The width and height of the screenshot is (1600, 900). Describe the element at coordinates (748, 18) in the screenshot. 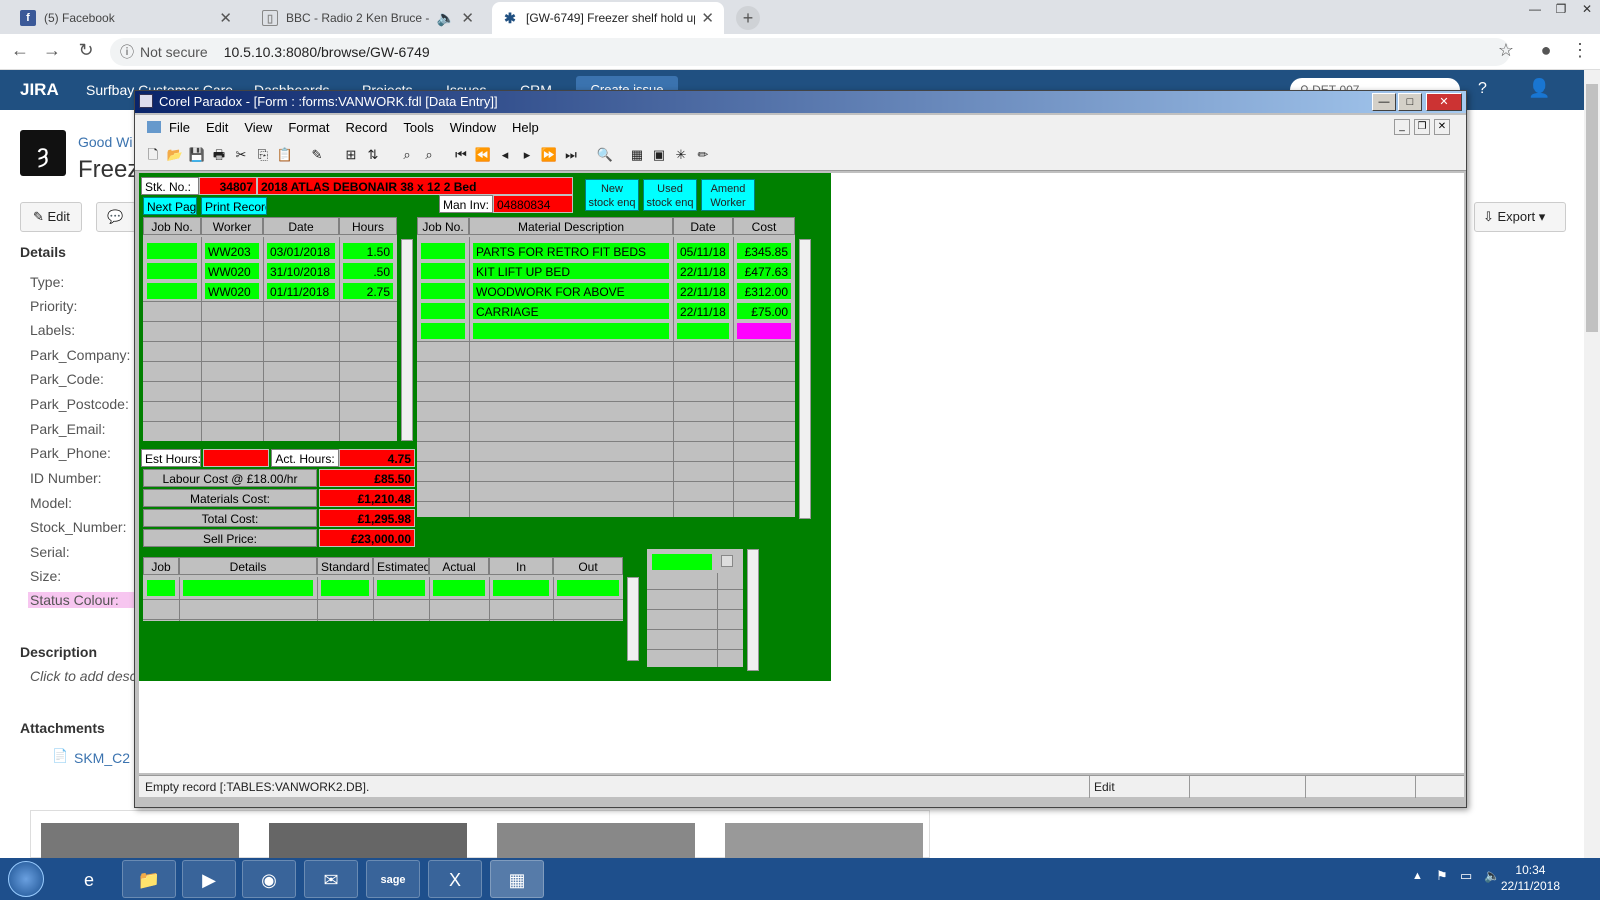

I see `new-tab-button: +` at that location.